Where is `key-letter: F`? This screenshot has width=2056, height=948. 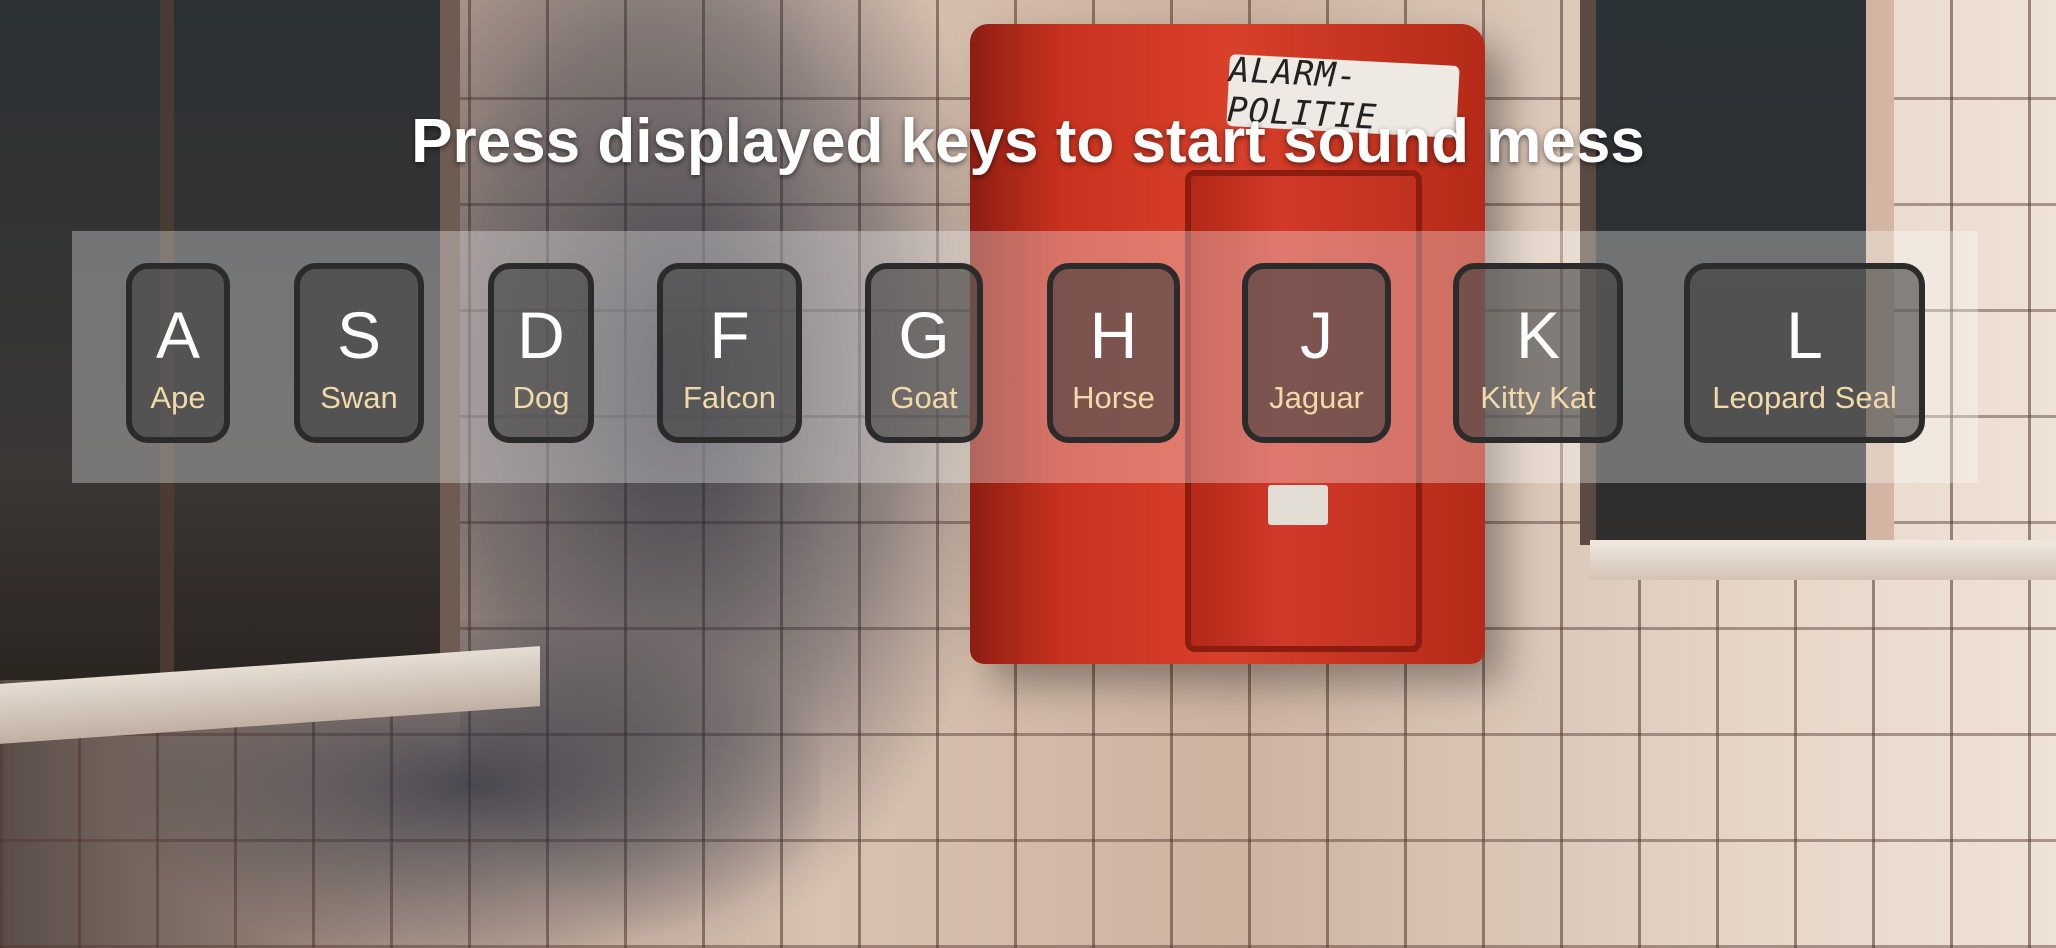
key-letter: F is located at coordinates (729, 334).